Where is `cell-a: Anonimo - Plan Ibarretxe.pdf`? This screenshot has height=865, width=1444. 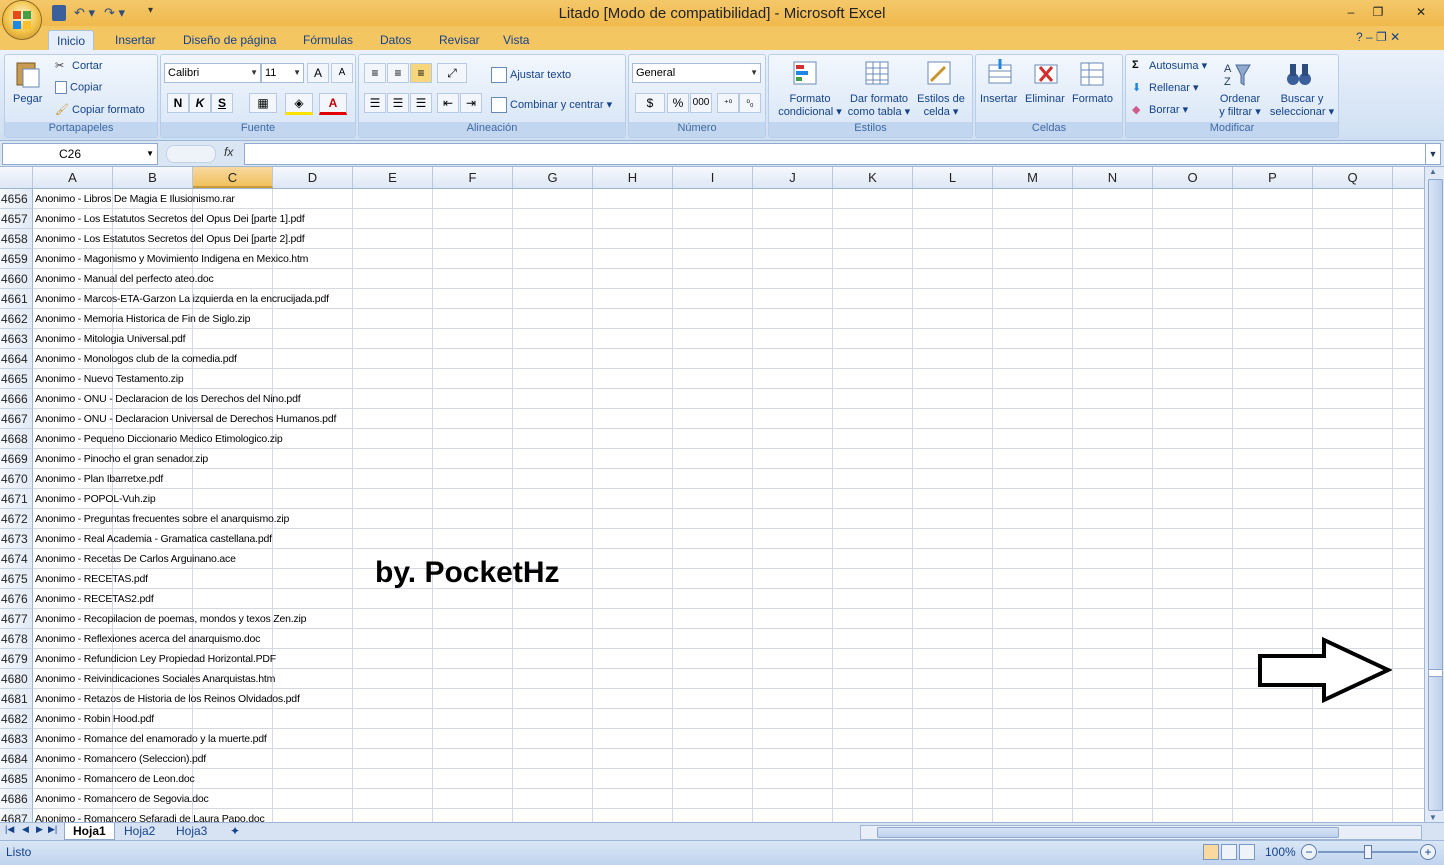 cell-a: Anonimo - Plan Ibarretxe.pdf is located at coordinates (98, 479).